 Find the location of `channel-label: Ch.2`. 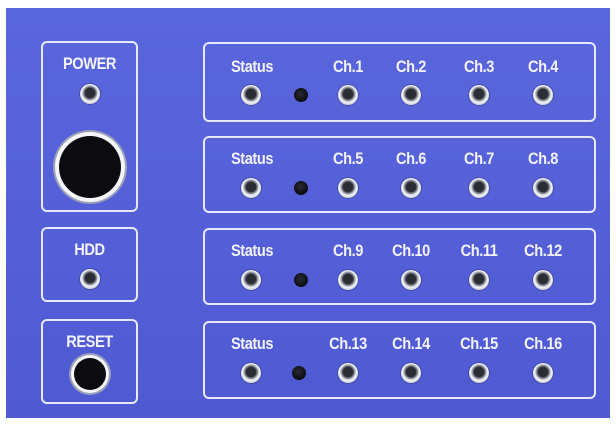

channel-label: Ch.2 is located at coordinates (411, 66).